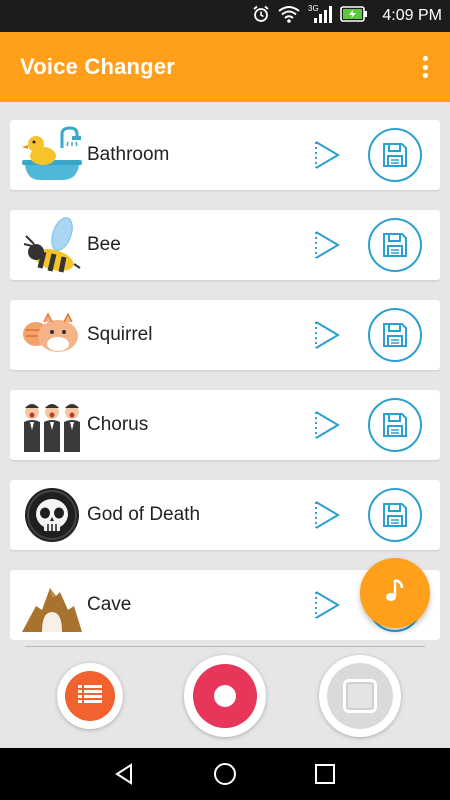 The height and width of the screenshot is (800, 450). What do you see at coordinates (412, 15) in the screenshot?
I see `status-time: 4:09 PM` at bounding box center [412, 15].